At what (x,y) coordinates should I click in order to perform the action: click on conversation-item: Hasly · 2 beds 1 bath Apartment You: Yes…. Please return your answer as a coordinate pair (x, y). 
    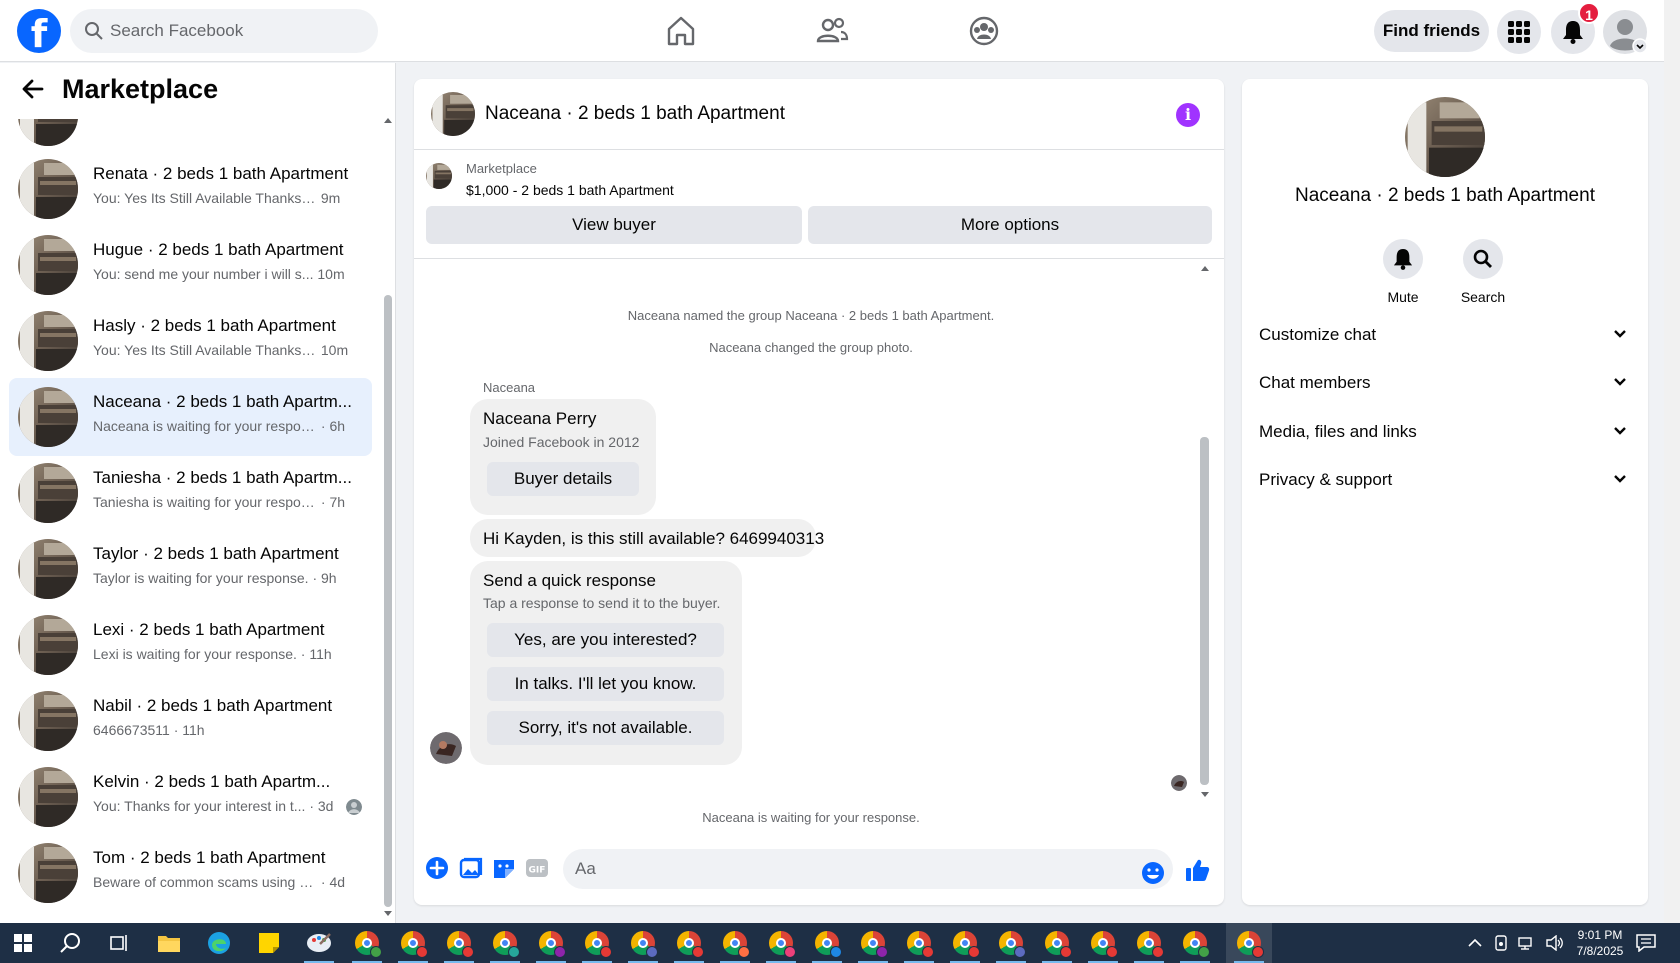
    Looking at the image, I should click on (190, 341).